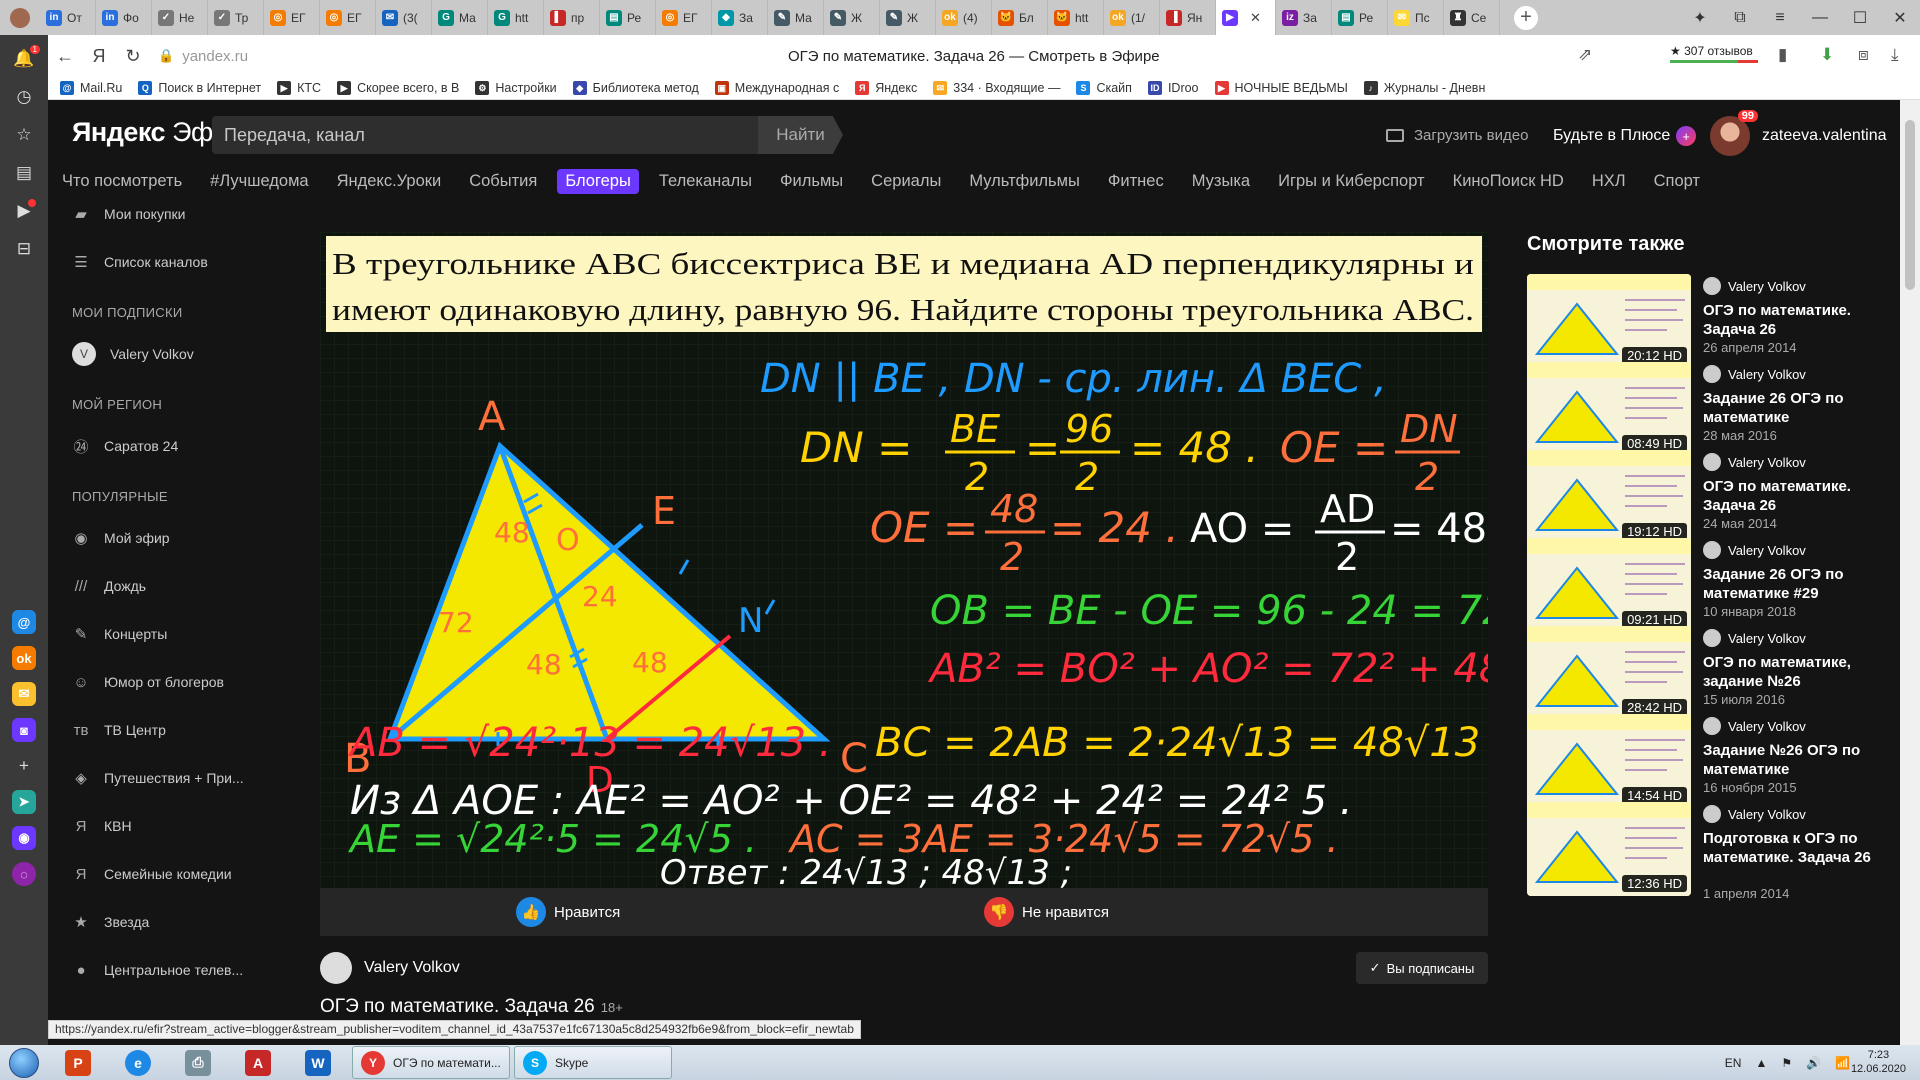  What do you see at coordinates (1609, 673) in the screenshot?
I see `video-thumbnail: 28:42 HD` at bounding box center [1609, 673].